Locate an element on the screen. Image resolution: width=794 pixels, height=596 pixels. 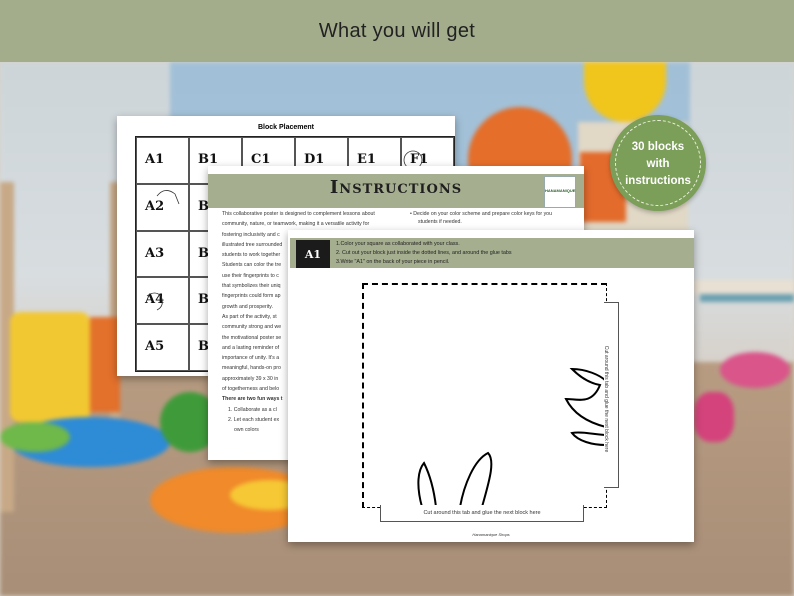
cell-label: C1 is located at coordinates (261, 159).